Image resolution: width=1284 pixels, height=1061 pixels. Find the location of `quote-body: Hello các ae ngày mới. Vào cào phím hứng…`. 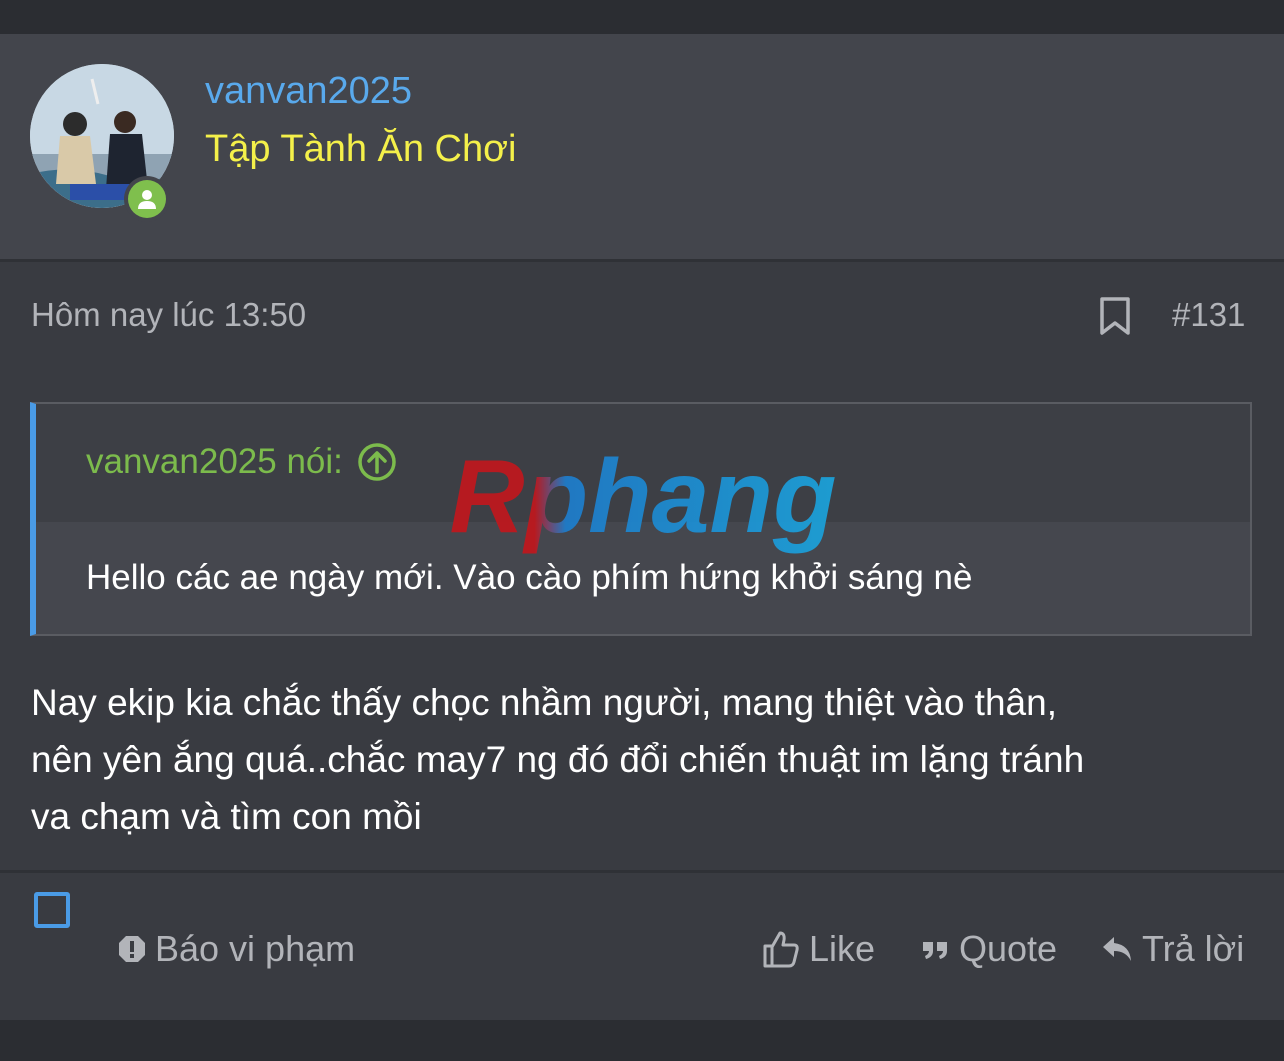

quote-body: Hello các ae ngày mới. Vào cào phím hứng… is located at coordinates (643, 578).